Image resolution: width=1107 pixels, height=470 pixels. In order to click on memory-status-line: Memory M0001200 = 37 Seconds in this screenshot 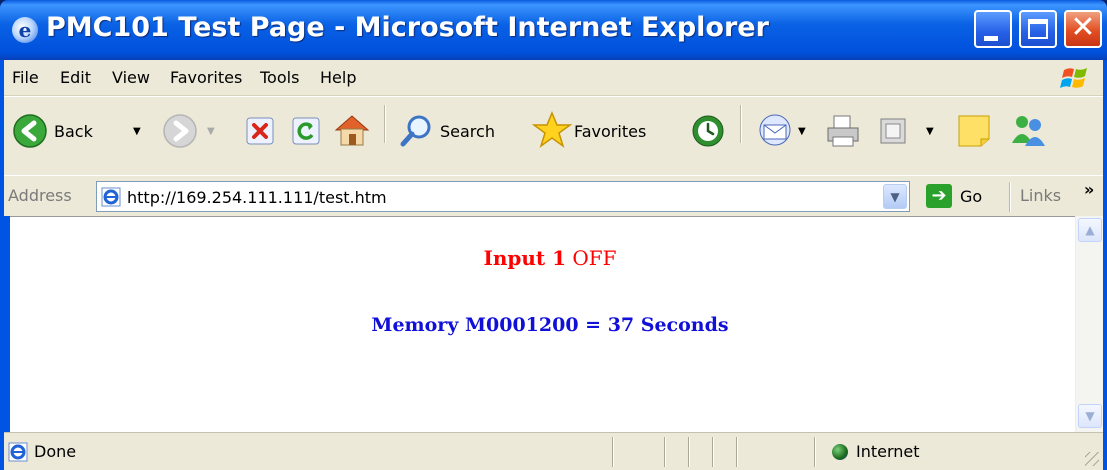, I will do `click(550, 325)`.